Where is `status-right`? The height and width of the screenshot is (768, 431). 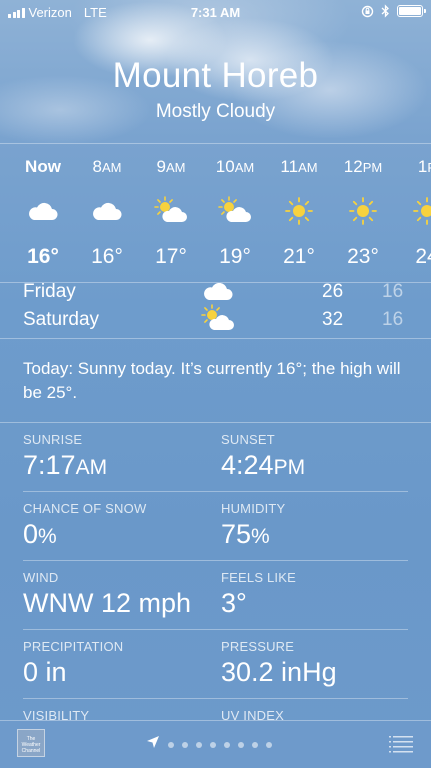
status-right is located at coordinates (393, 11).